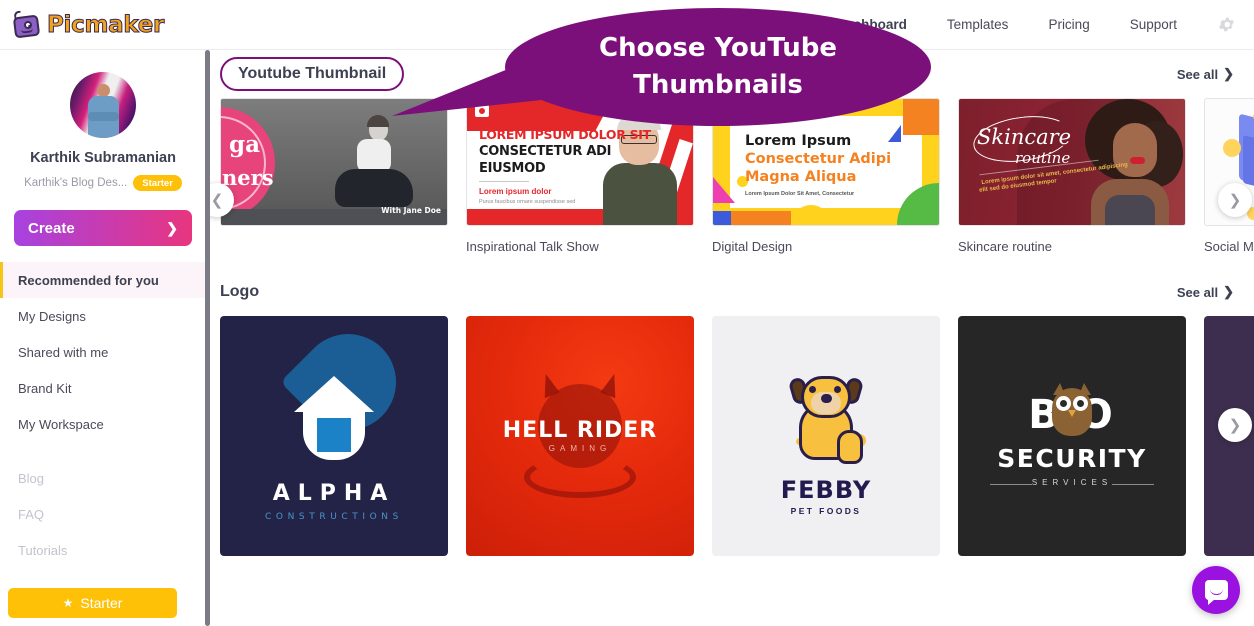 This screenshot has height=626, width=1254. What do you see at coordinates (1072, 458) in the screenshot?
I see `logo-subtext: SECURITY` at bounding box center [1072, 458].